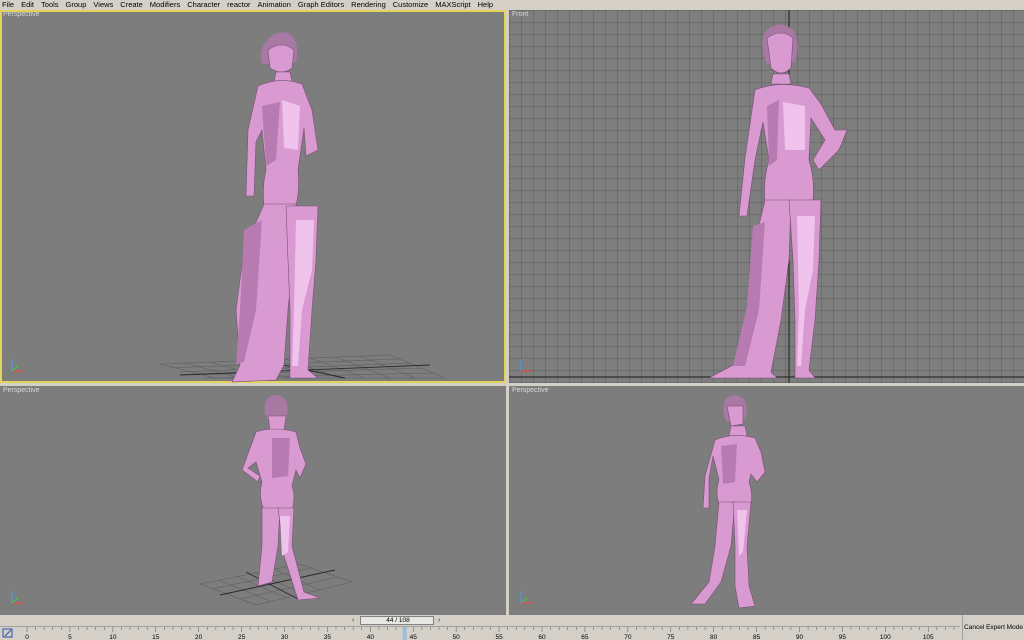 This screenshot has height=640, width=1024. I want to click on current-frame-marker, so click(404, 633).